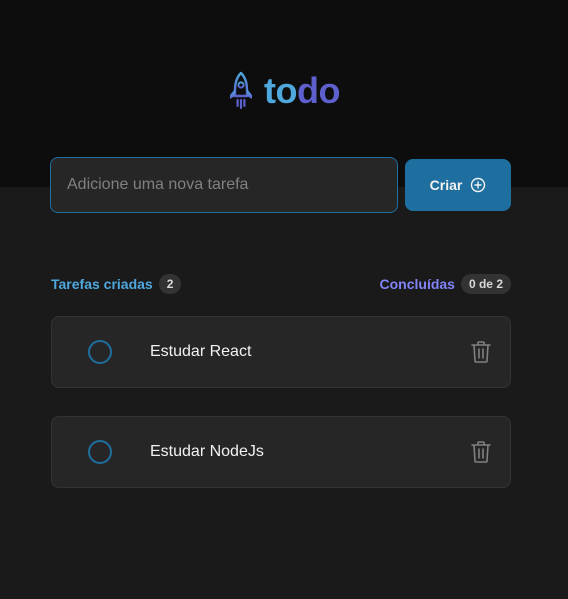  I want to click on logo-text-to: to, so click(280, 90).